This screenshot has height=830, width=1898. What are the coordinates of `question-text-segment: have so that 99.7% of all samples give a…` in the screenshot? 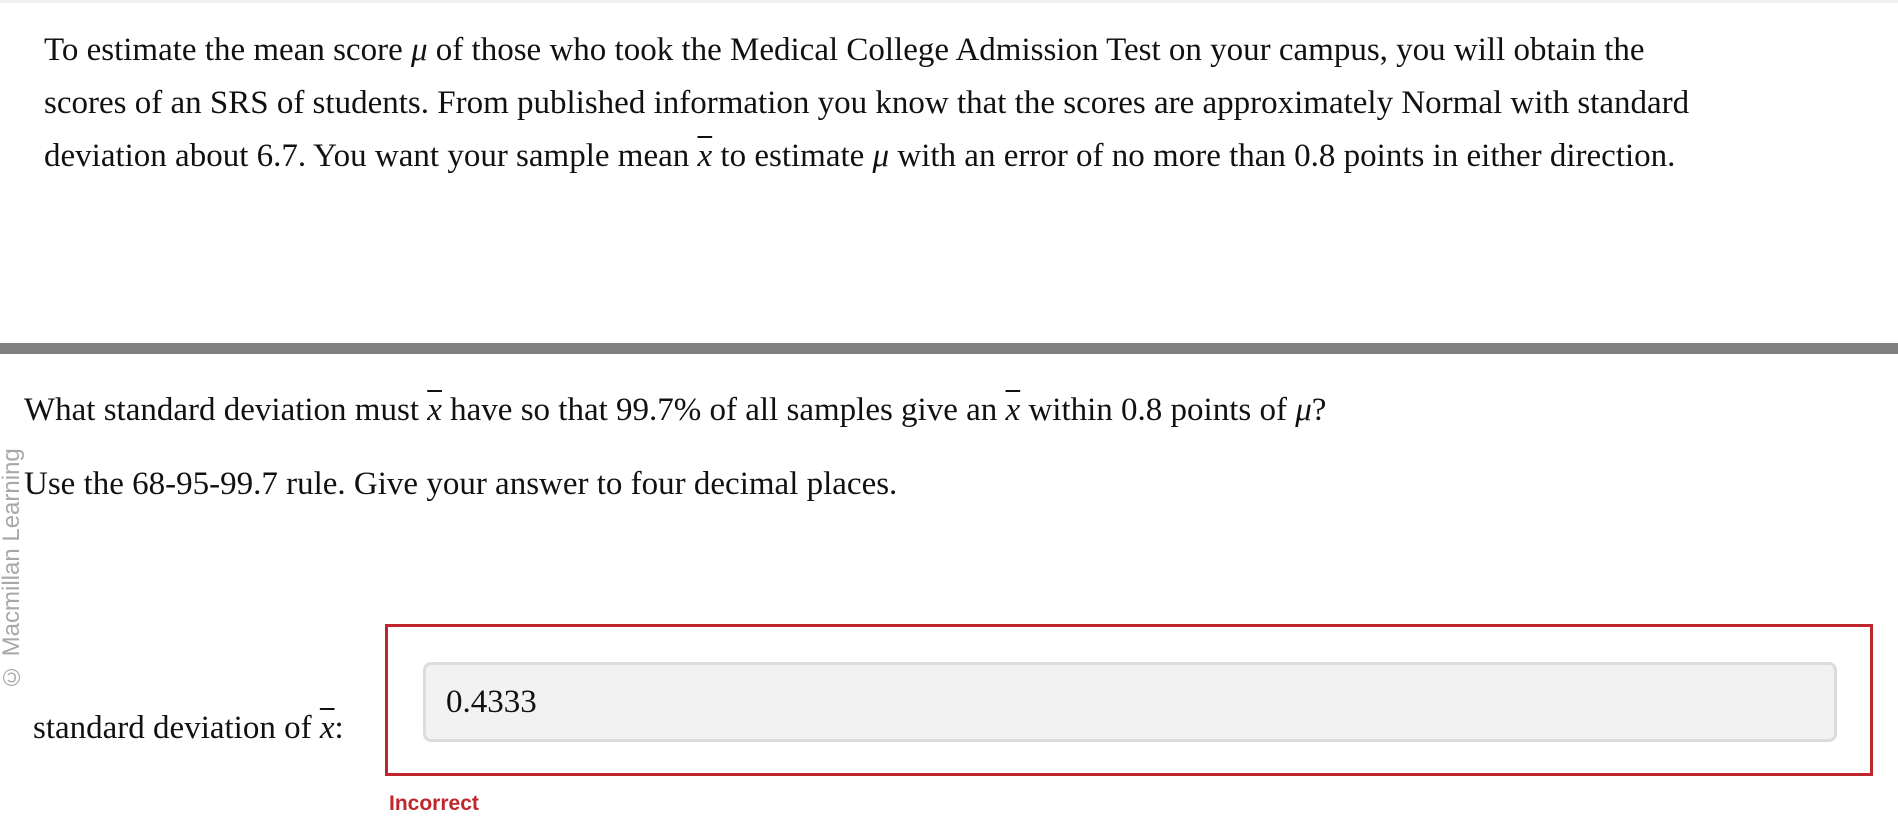 It's located at (723, 410).